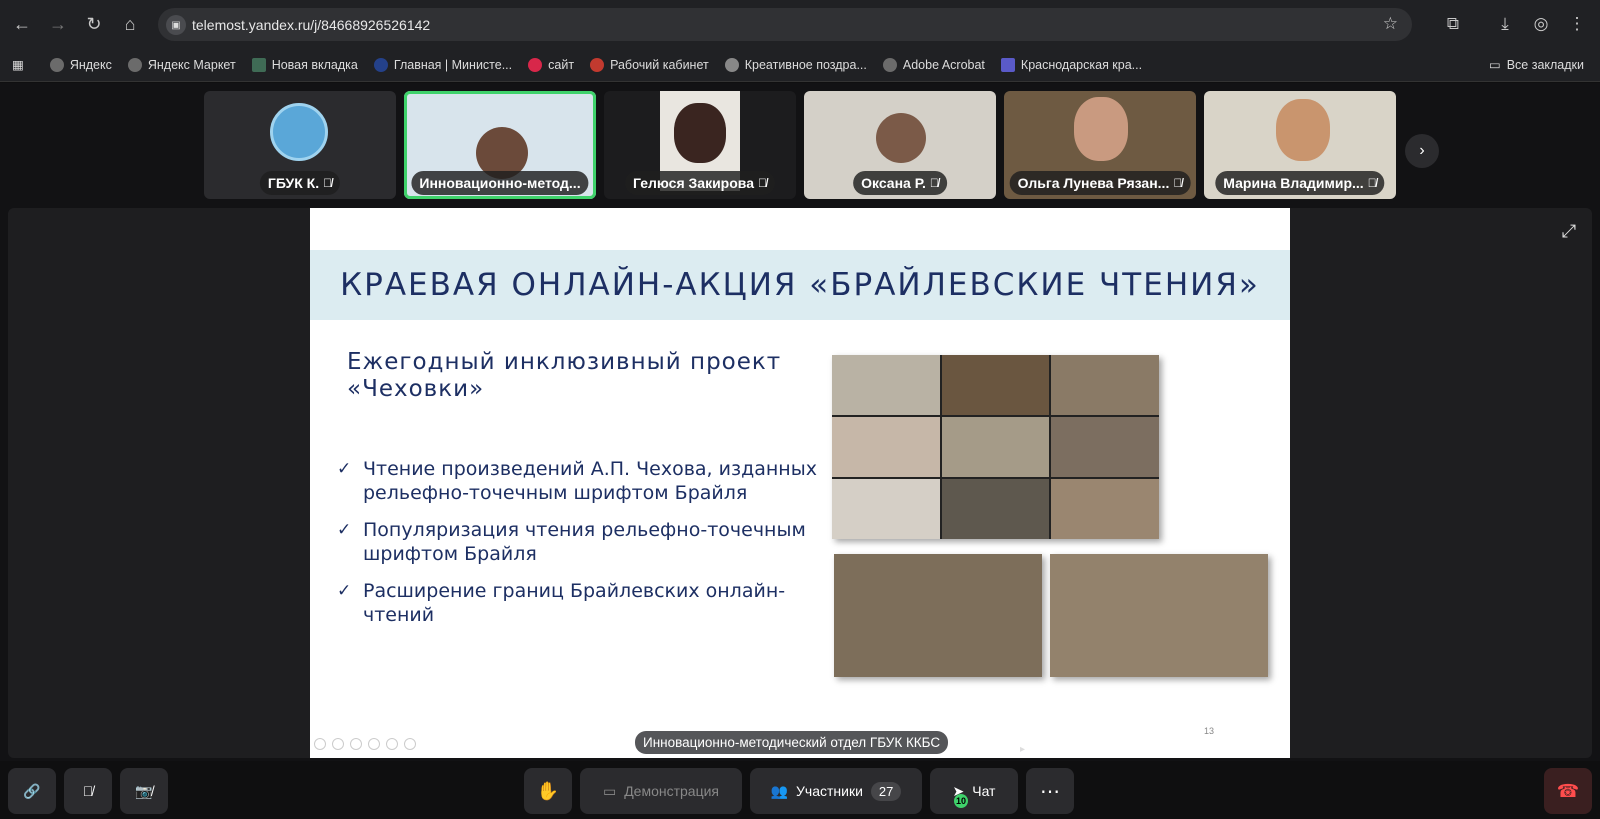 This screenshot has width=1600, height=819. What do you see at coordinates (1577, 24) in the screenshot?
I see `menu-dots-icon: ⋮` at bounding box center [1577, 24].